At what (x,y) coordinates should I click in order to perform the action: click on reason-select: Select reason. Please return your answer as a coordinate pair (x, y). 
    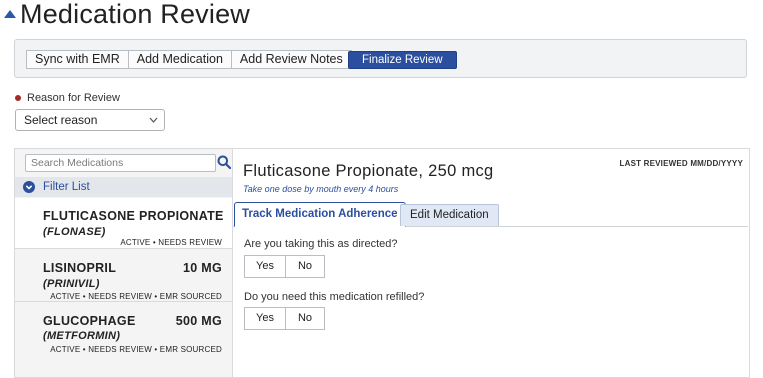
    Looking at the image, I should click on (90, 120).